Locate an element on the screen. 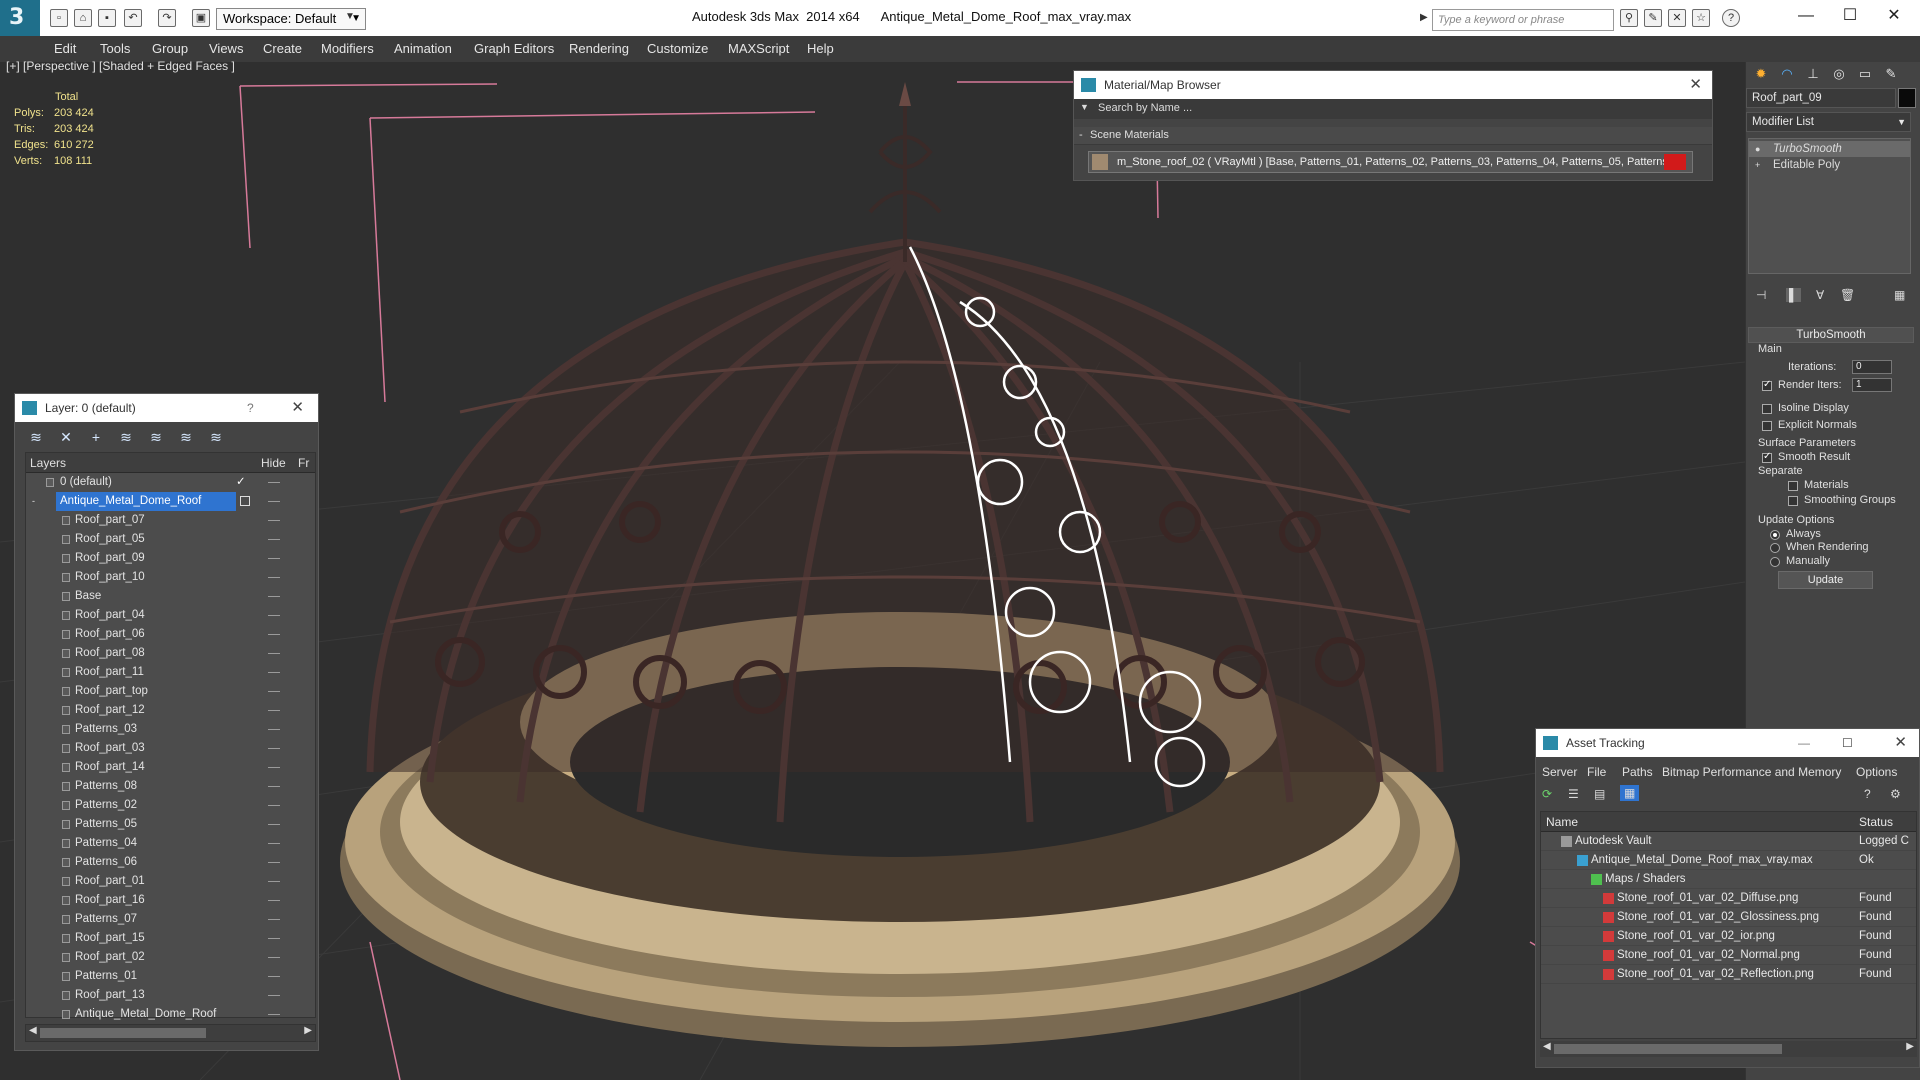 Image resolution: width=1920 pixels, height=1080 pixels. scene-materials-group: - Scene Materials is located at coordinates (1393, 136).